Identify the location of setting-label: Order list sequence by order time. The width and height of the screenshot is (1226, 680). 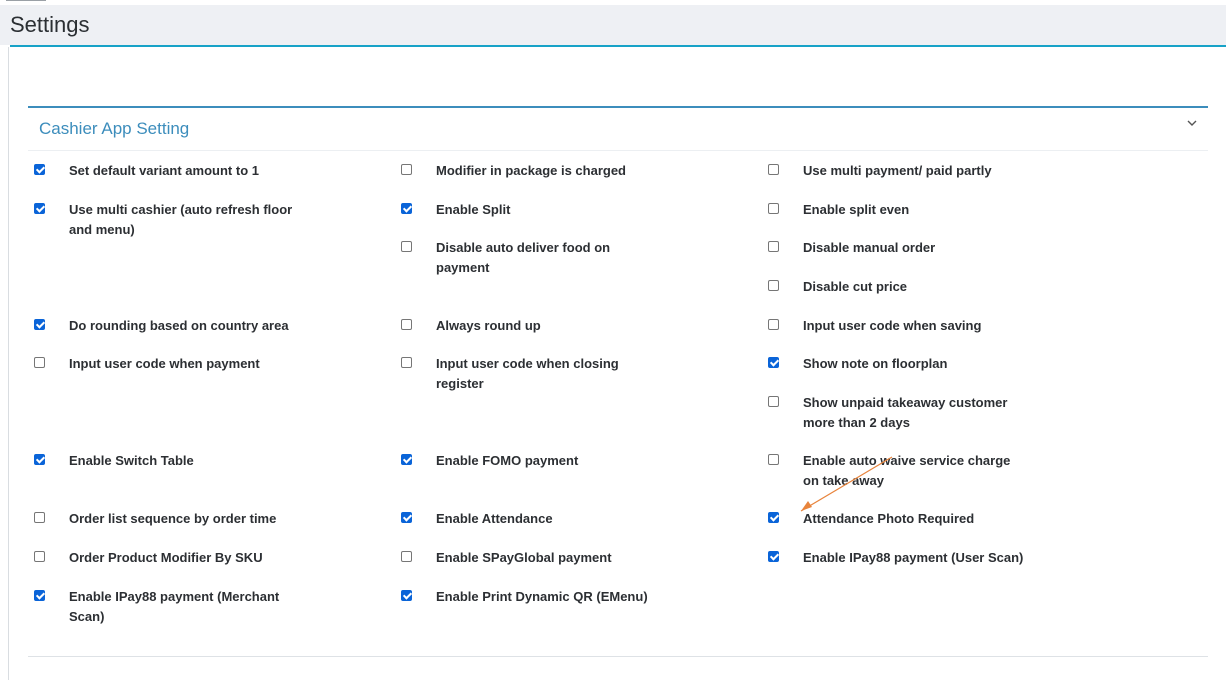
(181, 519).